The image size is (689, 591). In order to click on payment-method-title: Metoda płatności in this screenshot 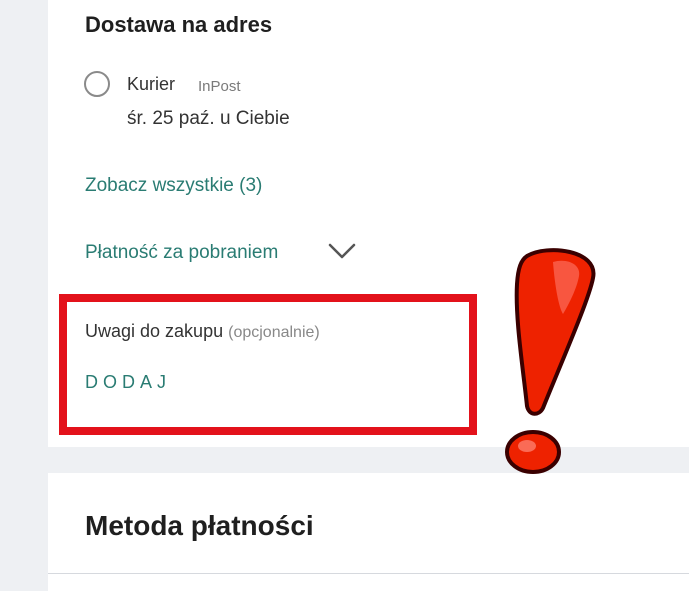, I will do `click(199, 525)`.